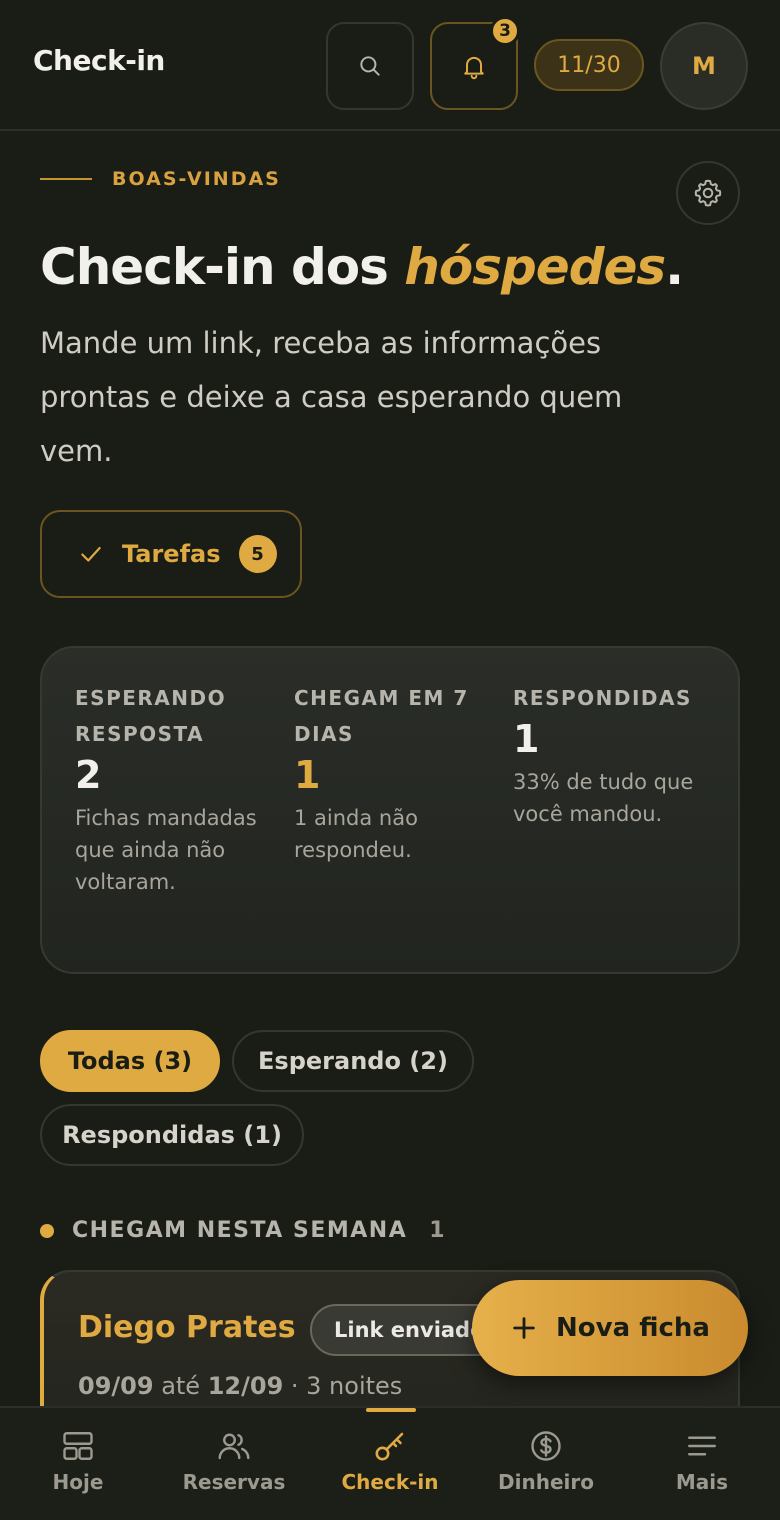 This screenshot has height=1520, width=780. I want to click on check-icon, so click(91, 554).